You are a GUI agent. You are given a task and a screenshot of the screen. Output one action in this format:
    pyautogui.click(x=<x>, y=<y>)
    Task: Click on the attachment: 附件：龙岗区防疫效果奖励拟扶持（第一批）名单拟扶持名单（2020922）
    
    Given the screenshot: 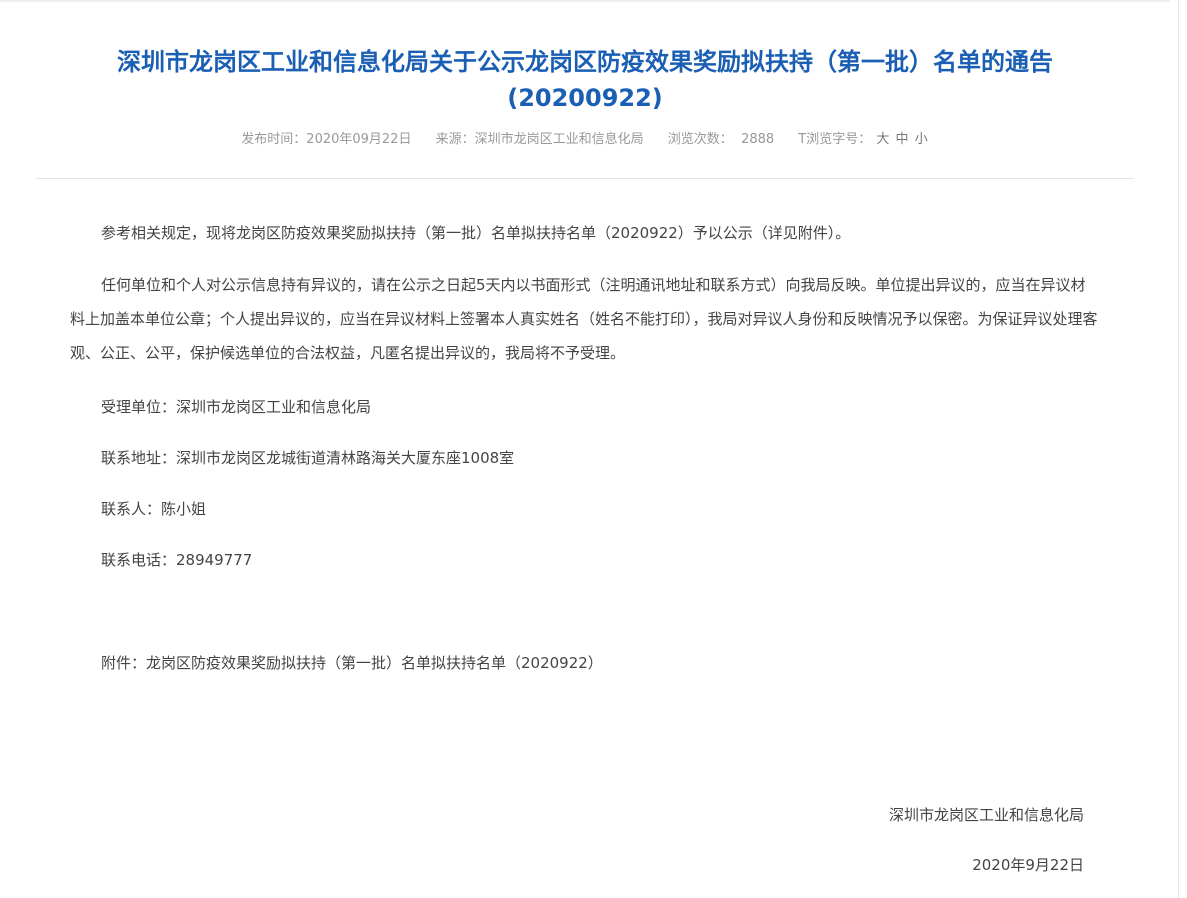 What is the action you would take?
    pyautogui.click(x=601, y=663)
    